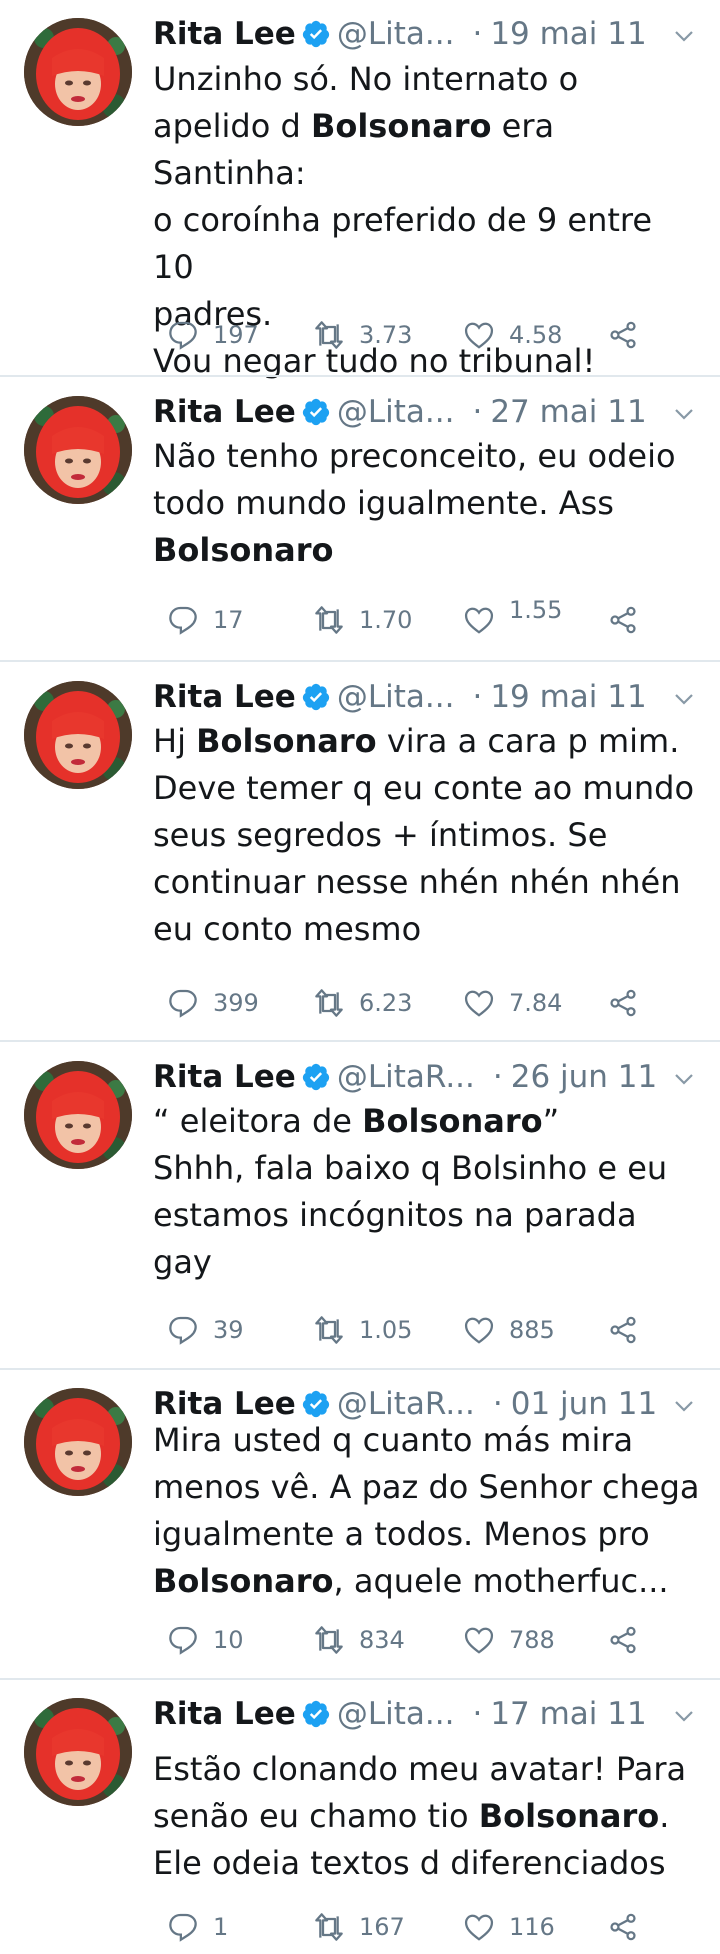  What do you see at coordinates (479, 335) in the screenshot?
I see `like-icon` at bounding box center [479, 335].